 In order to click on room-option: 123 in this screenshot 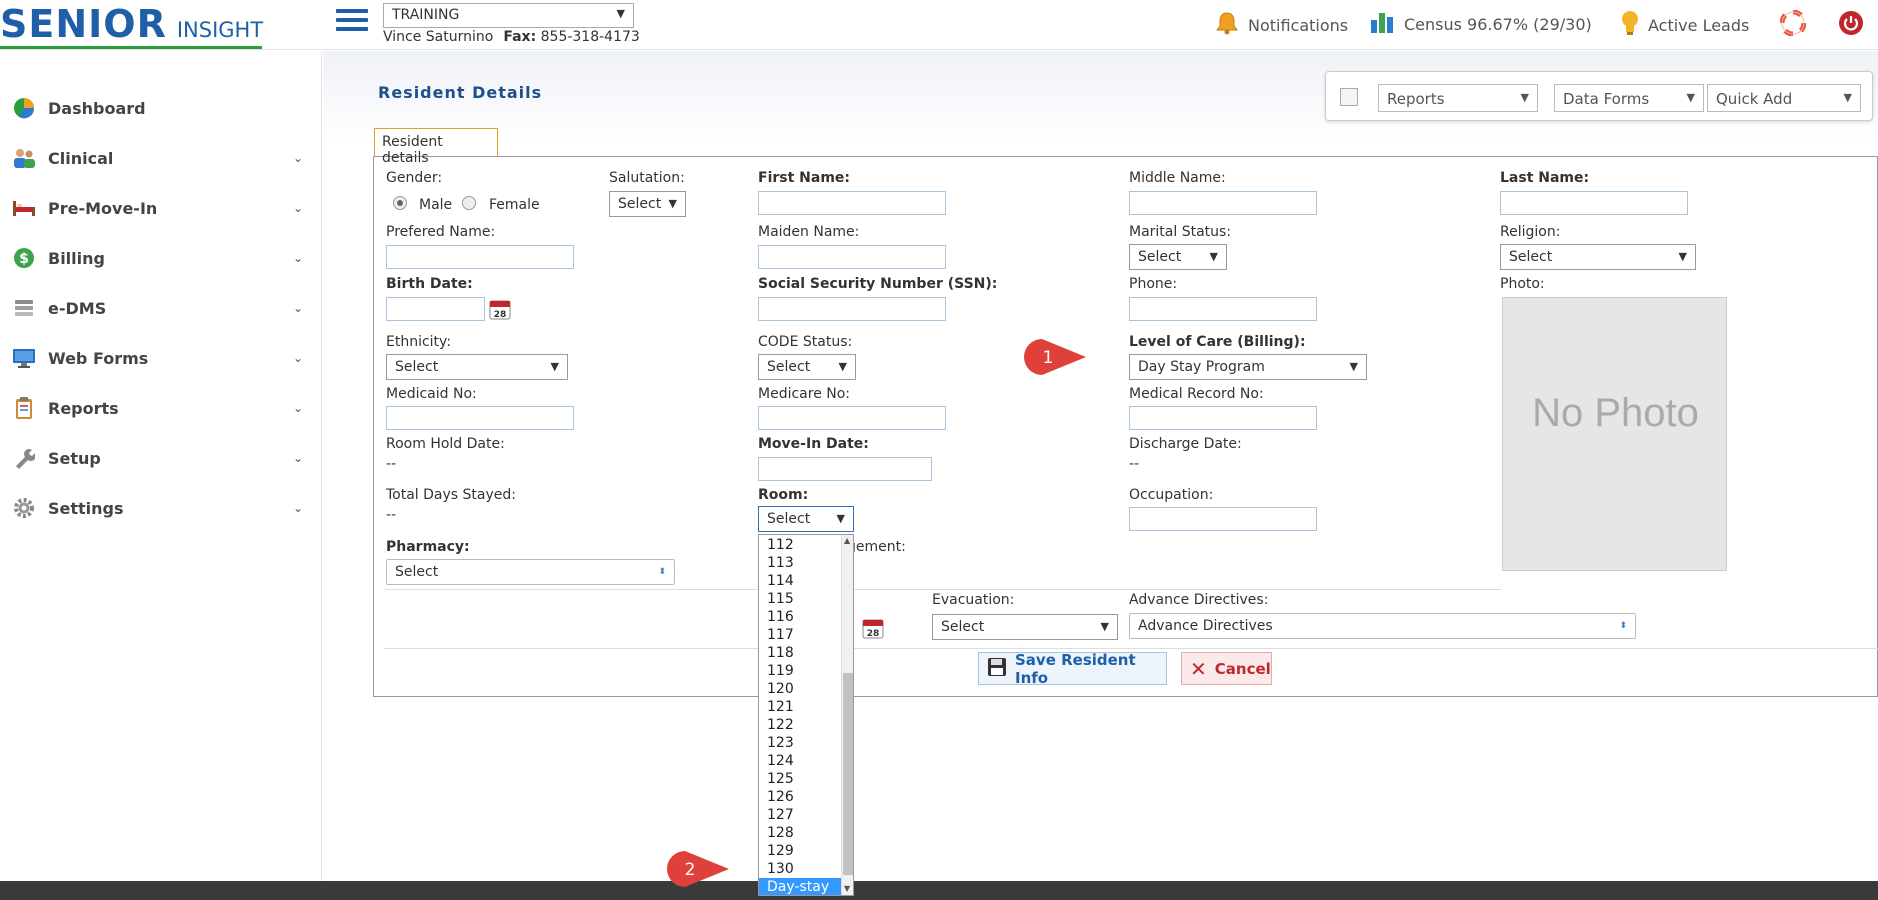, I will do `click(800, 743)`.